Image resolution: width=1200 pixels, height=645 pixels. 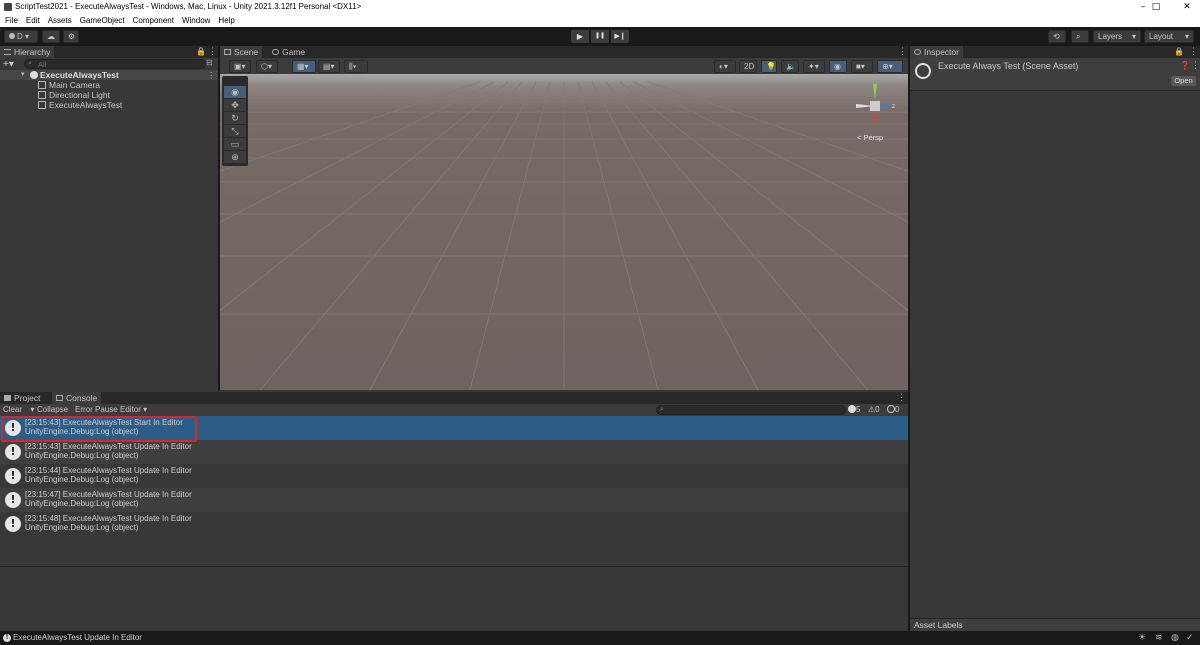 I want to click on clear-button: Clear ▾, so click(x=18, y=410).